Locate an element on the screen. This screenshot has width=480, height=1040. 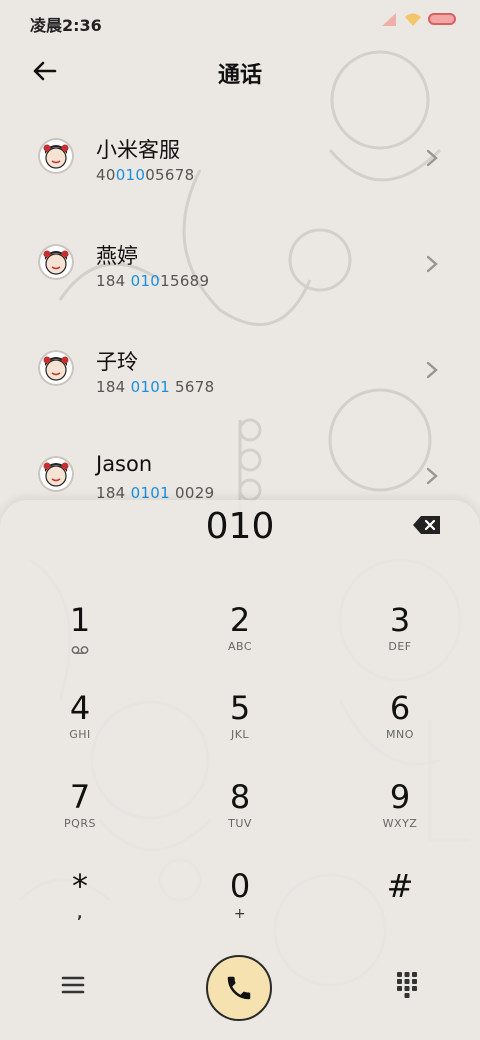
key-letters: PQRS is located at coordinates (80, 823).